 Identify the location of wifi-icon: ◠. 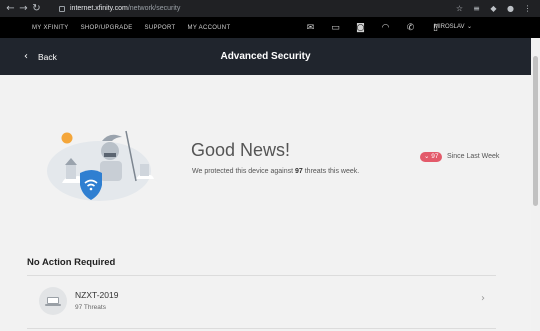
(385, 28).